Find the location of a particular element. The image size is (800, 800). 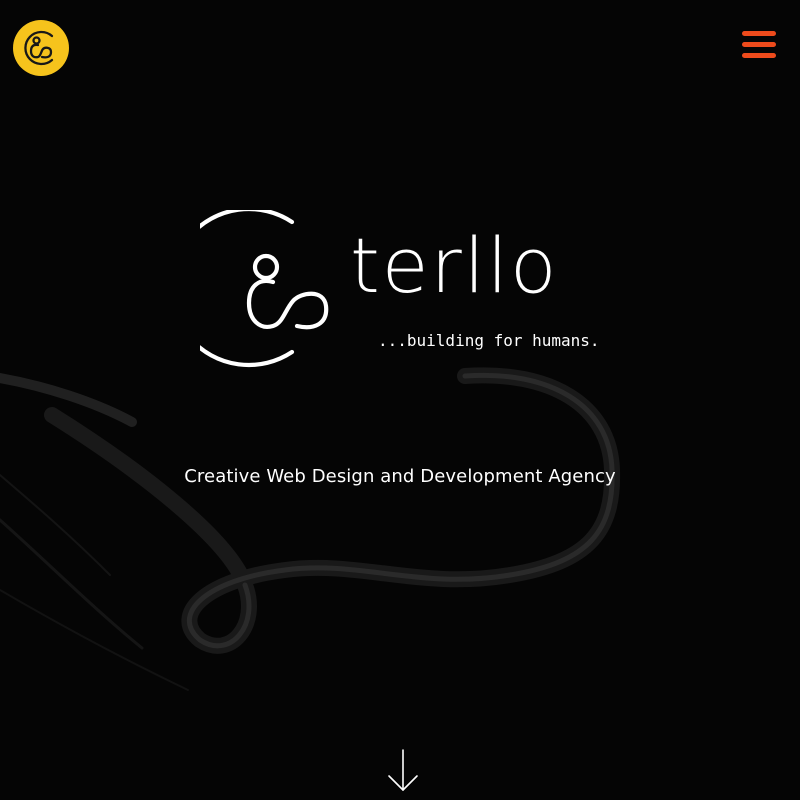

arrow-down-icon is located at coordinates (403, 770).